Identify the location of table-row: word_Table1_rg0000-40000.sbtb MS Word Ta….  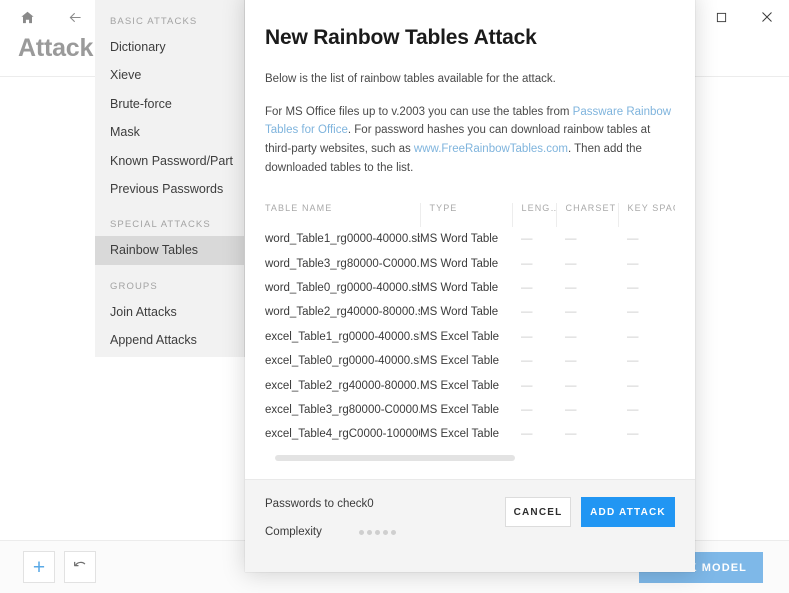
(470, 239).